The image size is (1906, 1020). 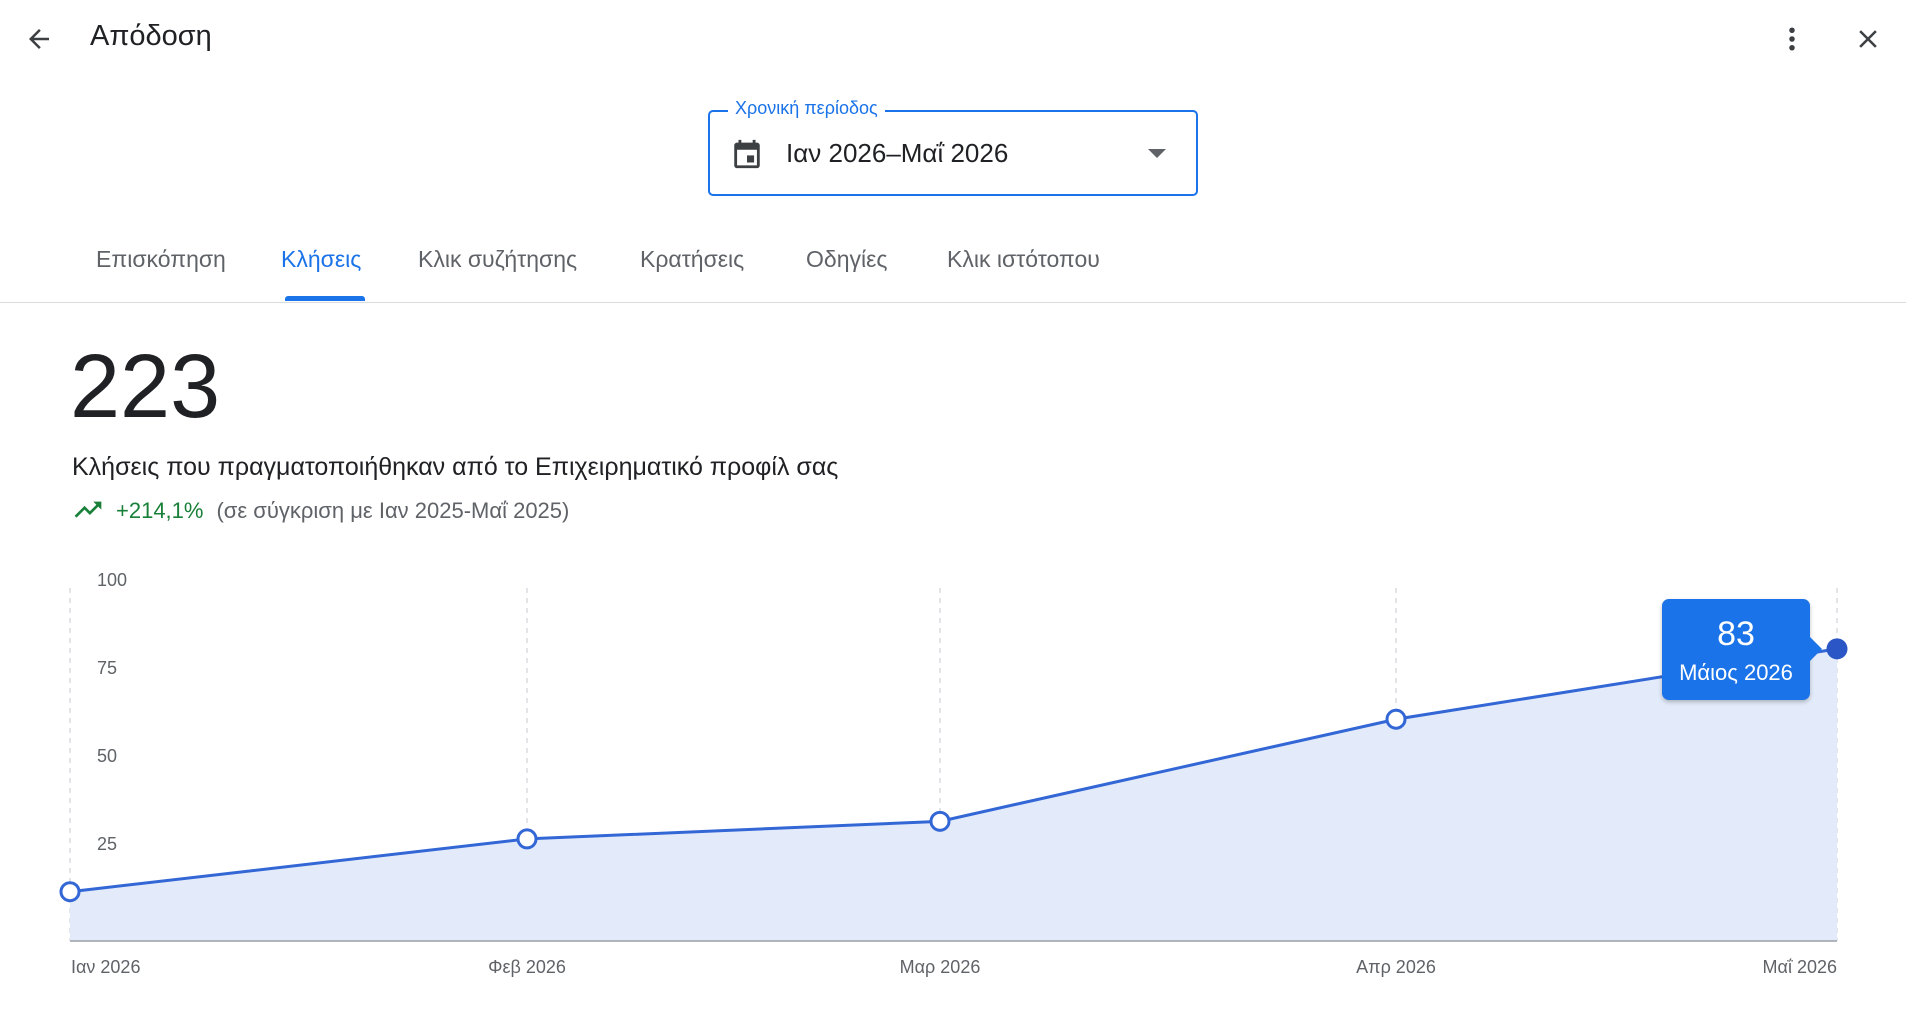 I want to click on top-app-bar: Απόδοση, so click(x=953, y=40).